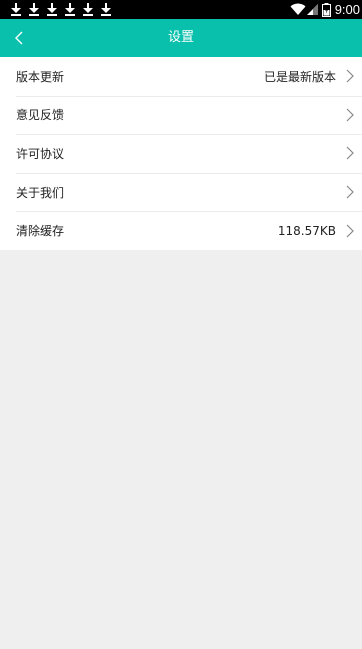 The width and height of the screenshot is (362, 649). I want to click on settings-item-label: 许可协议, so click(40, 153).